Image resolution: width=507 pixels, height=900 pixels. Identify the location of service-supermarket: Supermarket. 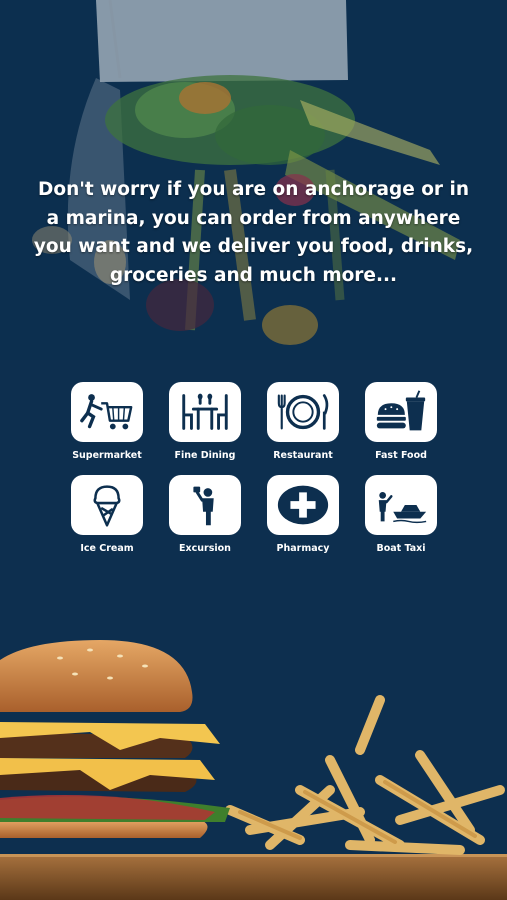
(107, 421).